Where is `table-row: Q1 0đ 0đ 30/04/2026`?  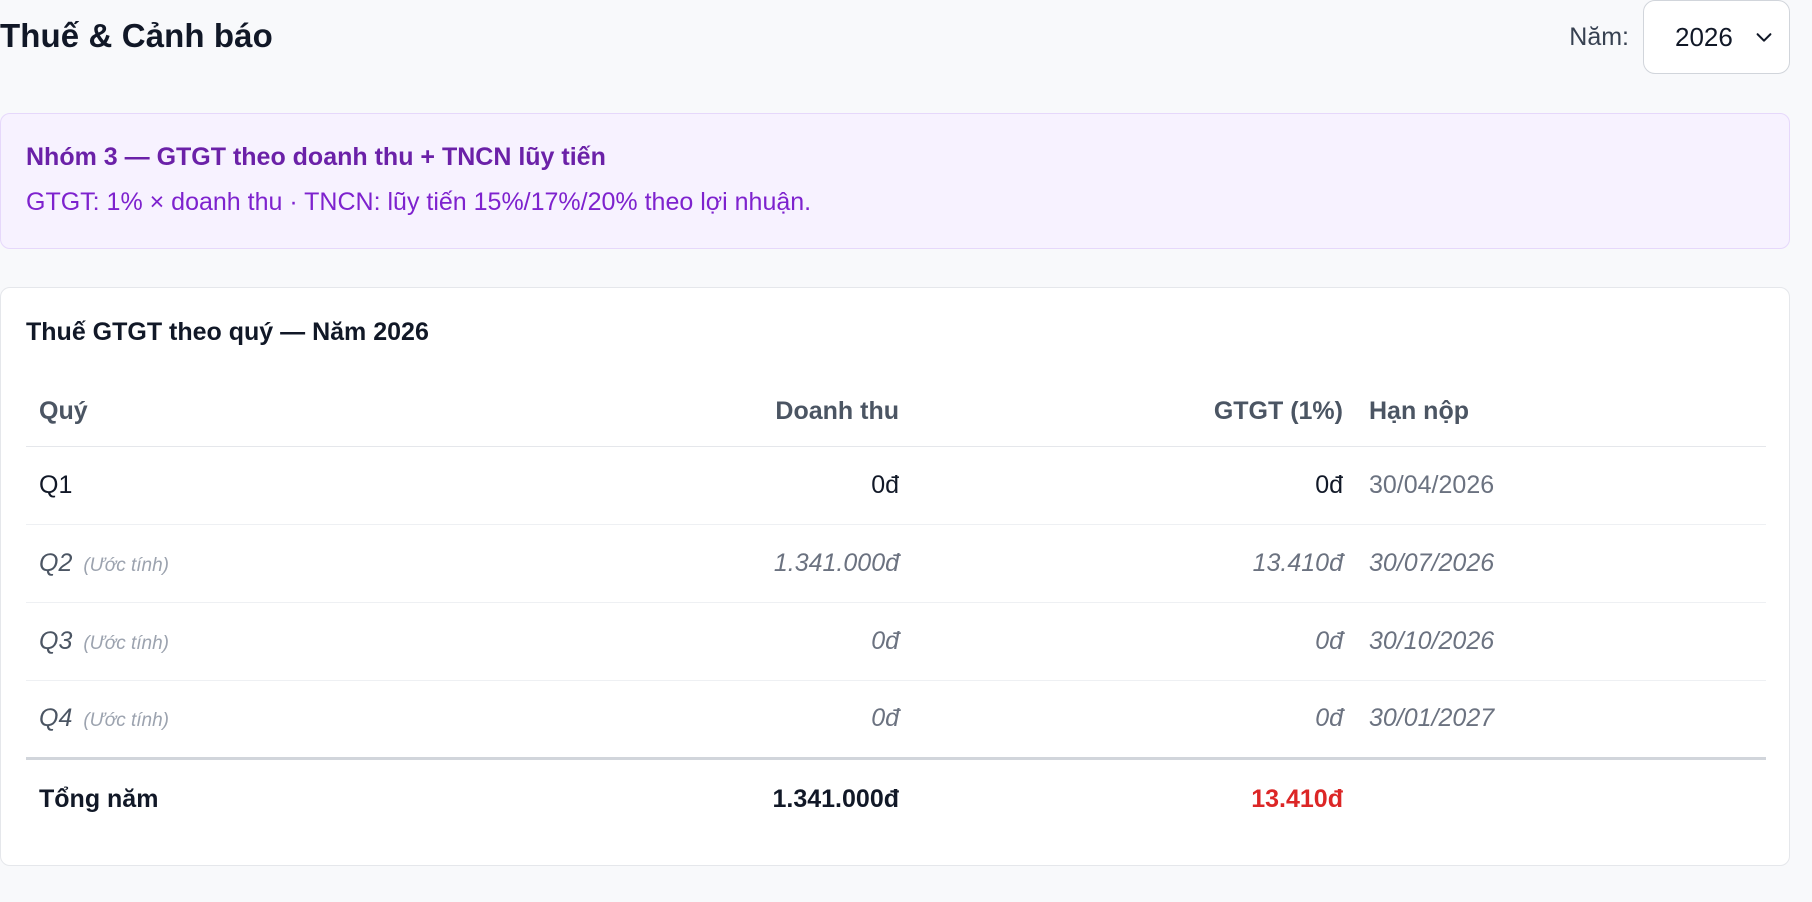
table-row: Q1 0đ 0đ 30/04/2026 is located at coordinates (896, 485).